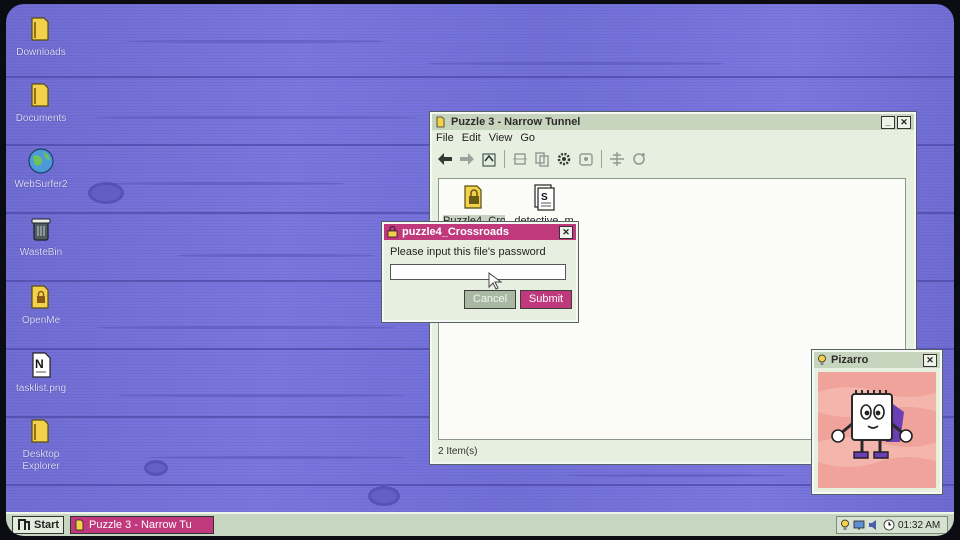 The width and height of the screenshot is (960, 540). Describe the element at coordinates (41, 320) in the screenshot. I see `desktop-icon-label: OpenMe` at that location.